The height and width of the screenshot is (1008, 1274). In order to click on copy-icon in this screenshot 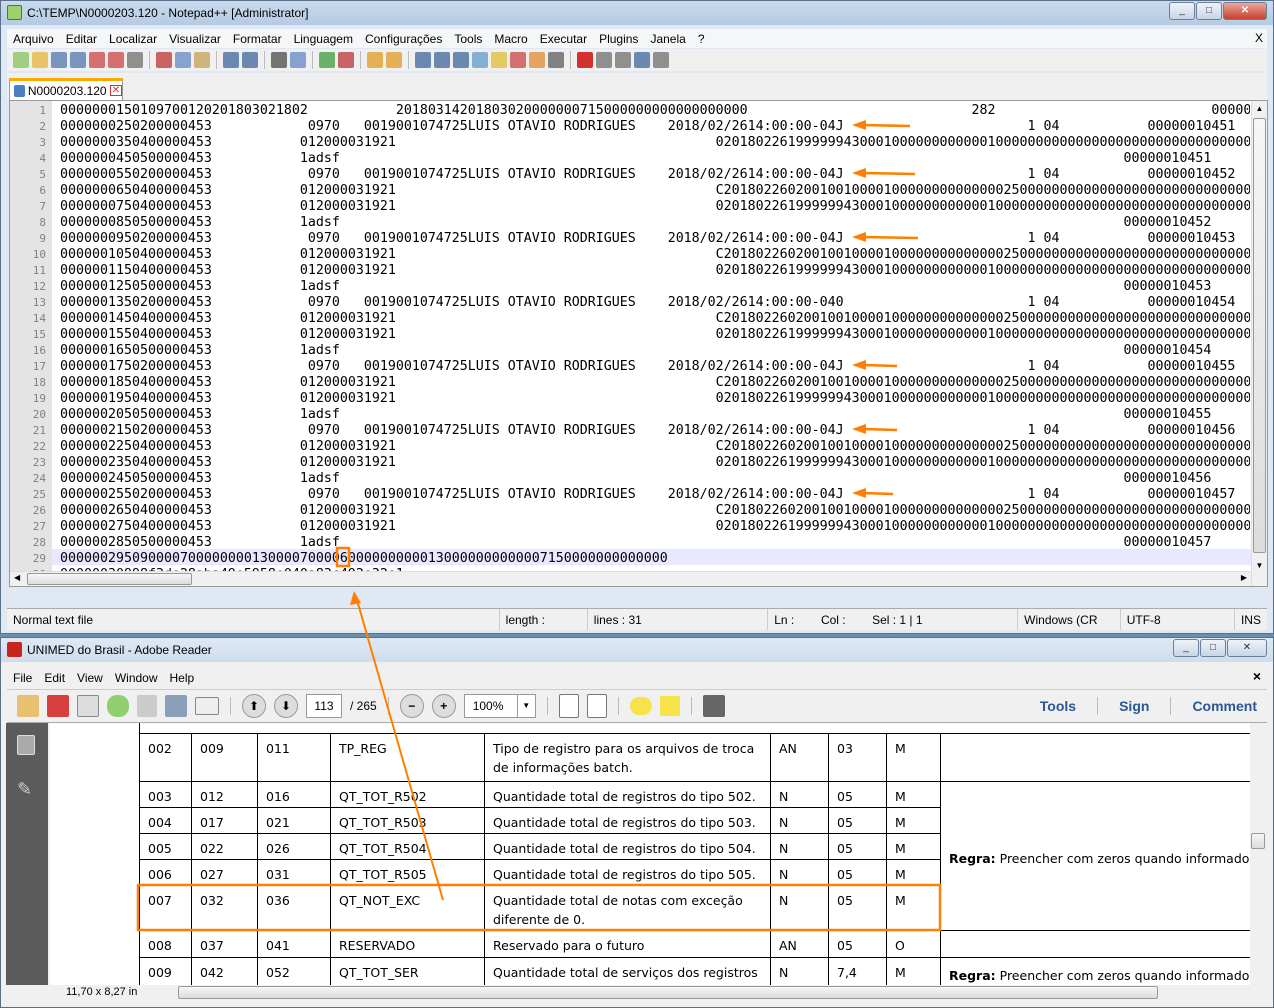, I will do `click(183, 60)`.